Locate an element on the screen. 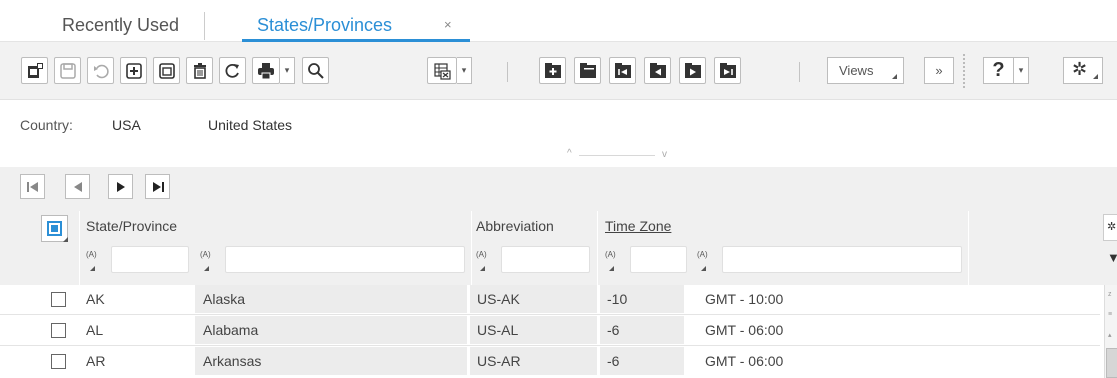  cell-state-code: AK is located at coordinates (95, 299).